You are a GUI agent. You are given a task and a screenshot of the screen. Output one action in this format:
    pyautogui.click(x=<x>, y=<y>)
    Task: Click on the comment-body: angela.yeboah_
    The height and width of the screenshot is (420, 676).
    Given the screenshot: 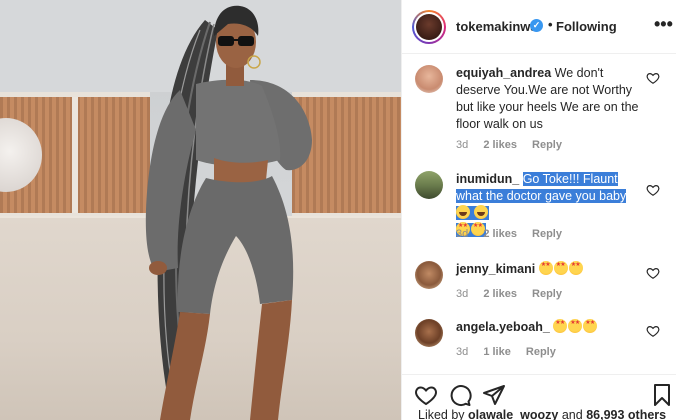 What is the action you would take?
    pyautogui.click(x=549, y=327)
    